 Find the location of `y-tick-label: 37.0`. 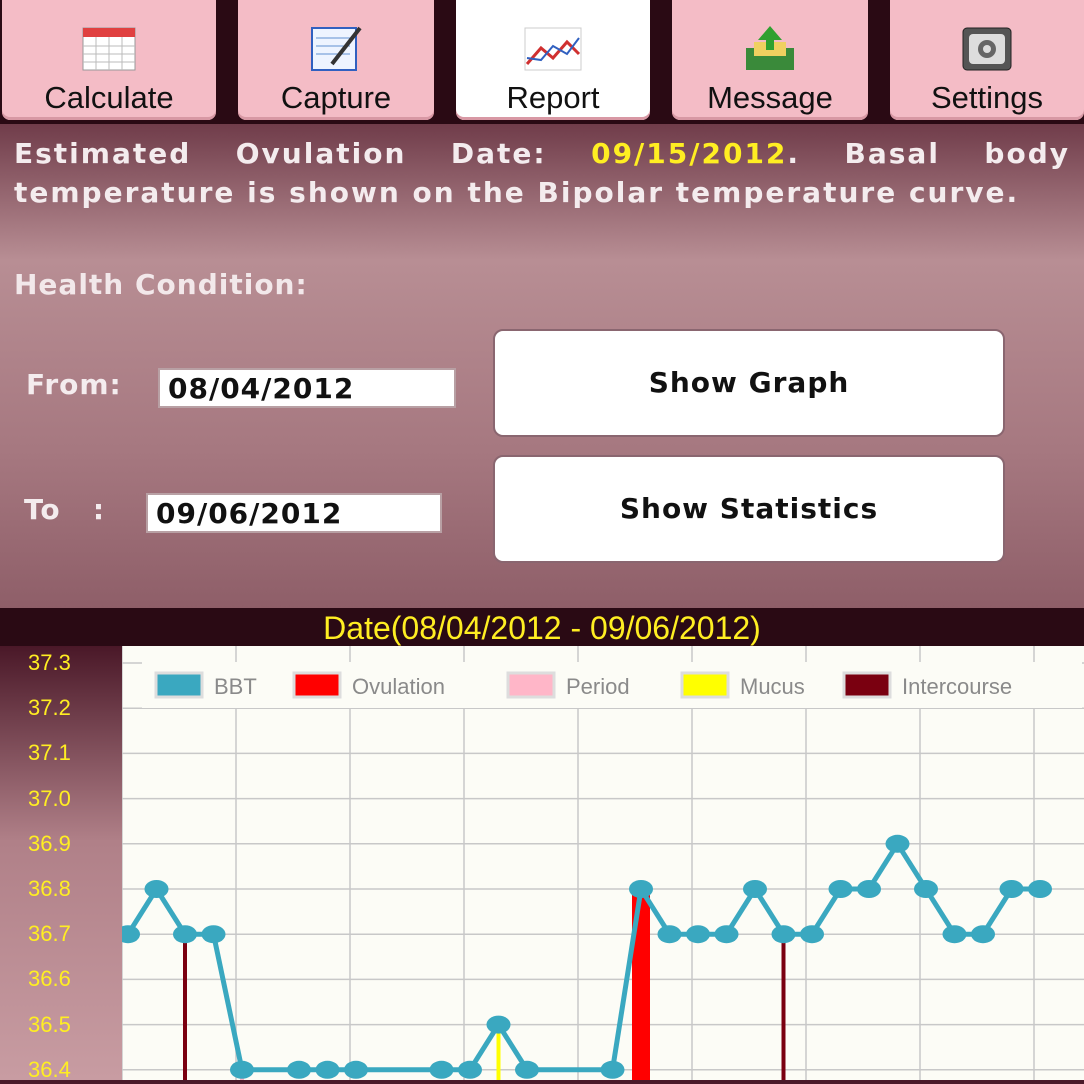

y-tick-label: 37.0 is located at coordinates (49, 798).